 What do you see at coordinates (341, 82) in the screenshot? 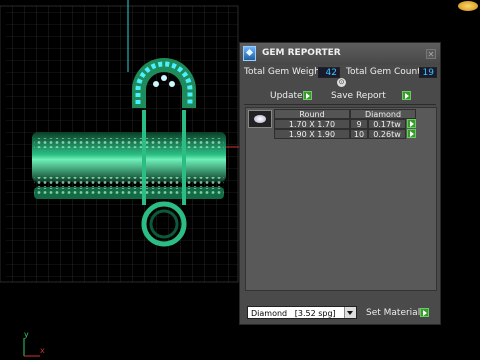
I see `collapse-icon: ⊙` at bounding box center [341, 82].